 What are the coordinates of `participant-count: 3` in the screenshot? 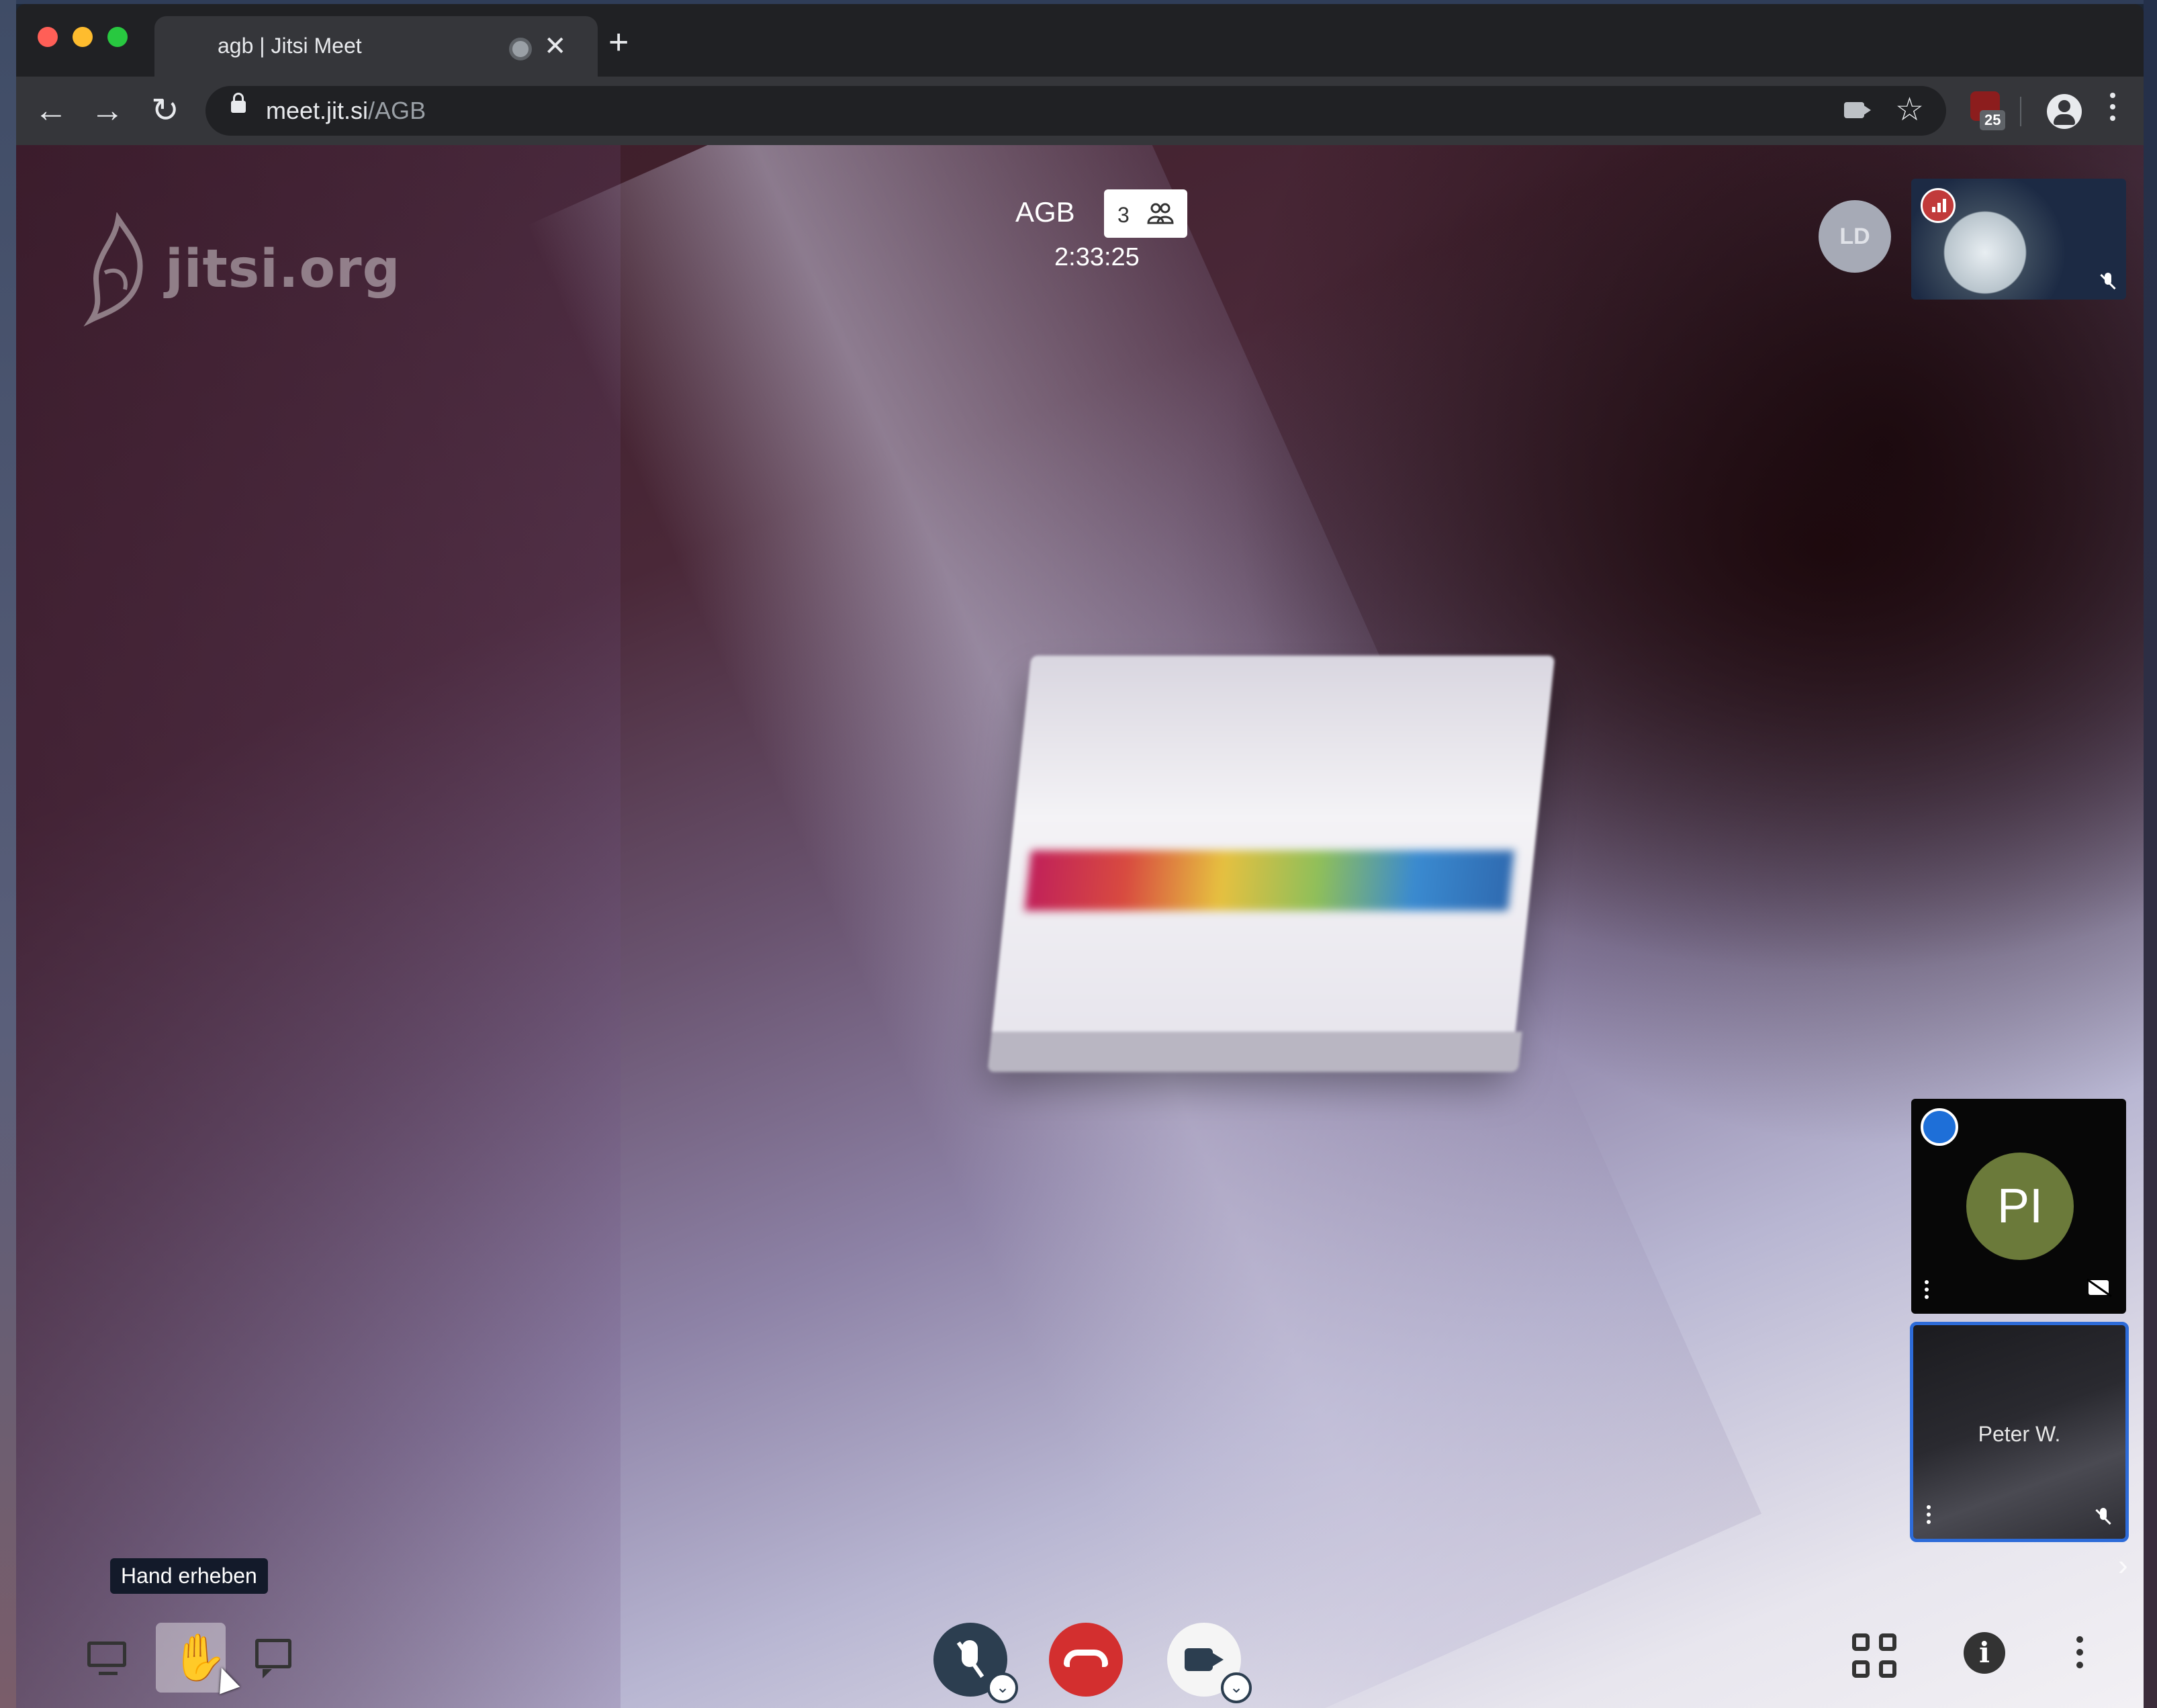 It's located at (1123, 215).